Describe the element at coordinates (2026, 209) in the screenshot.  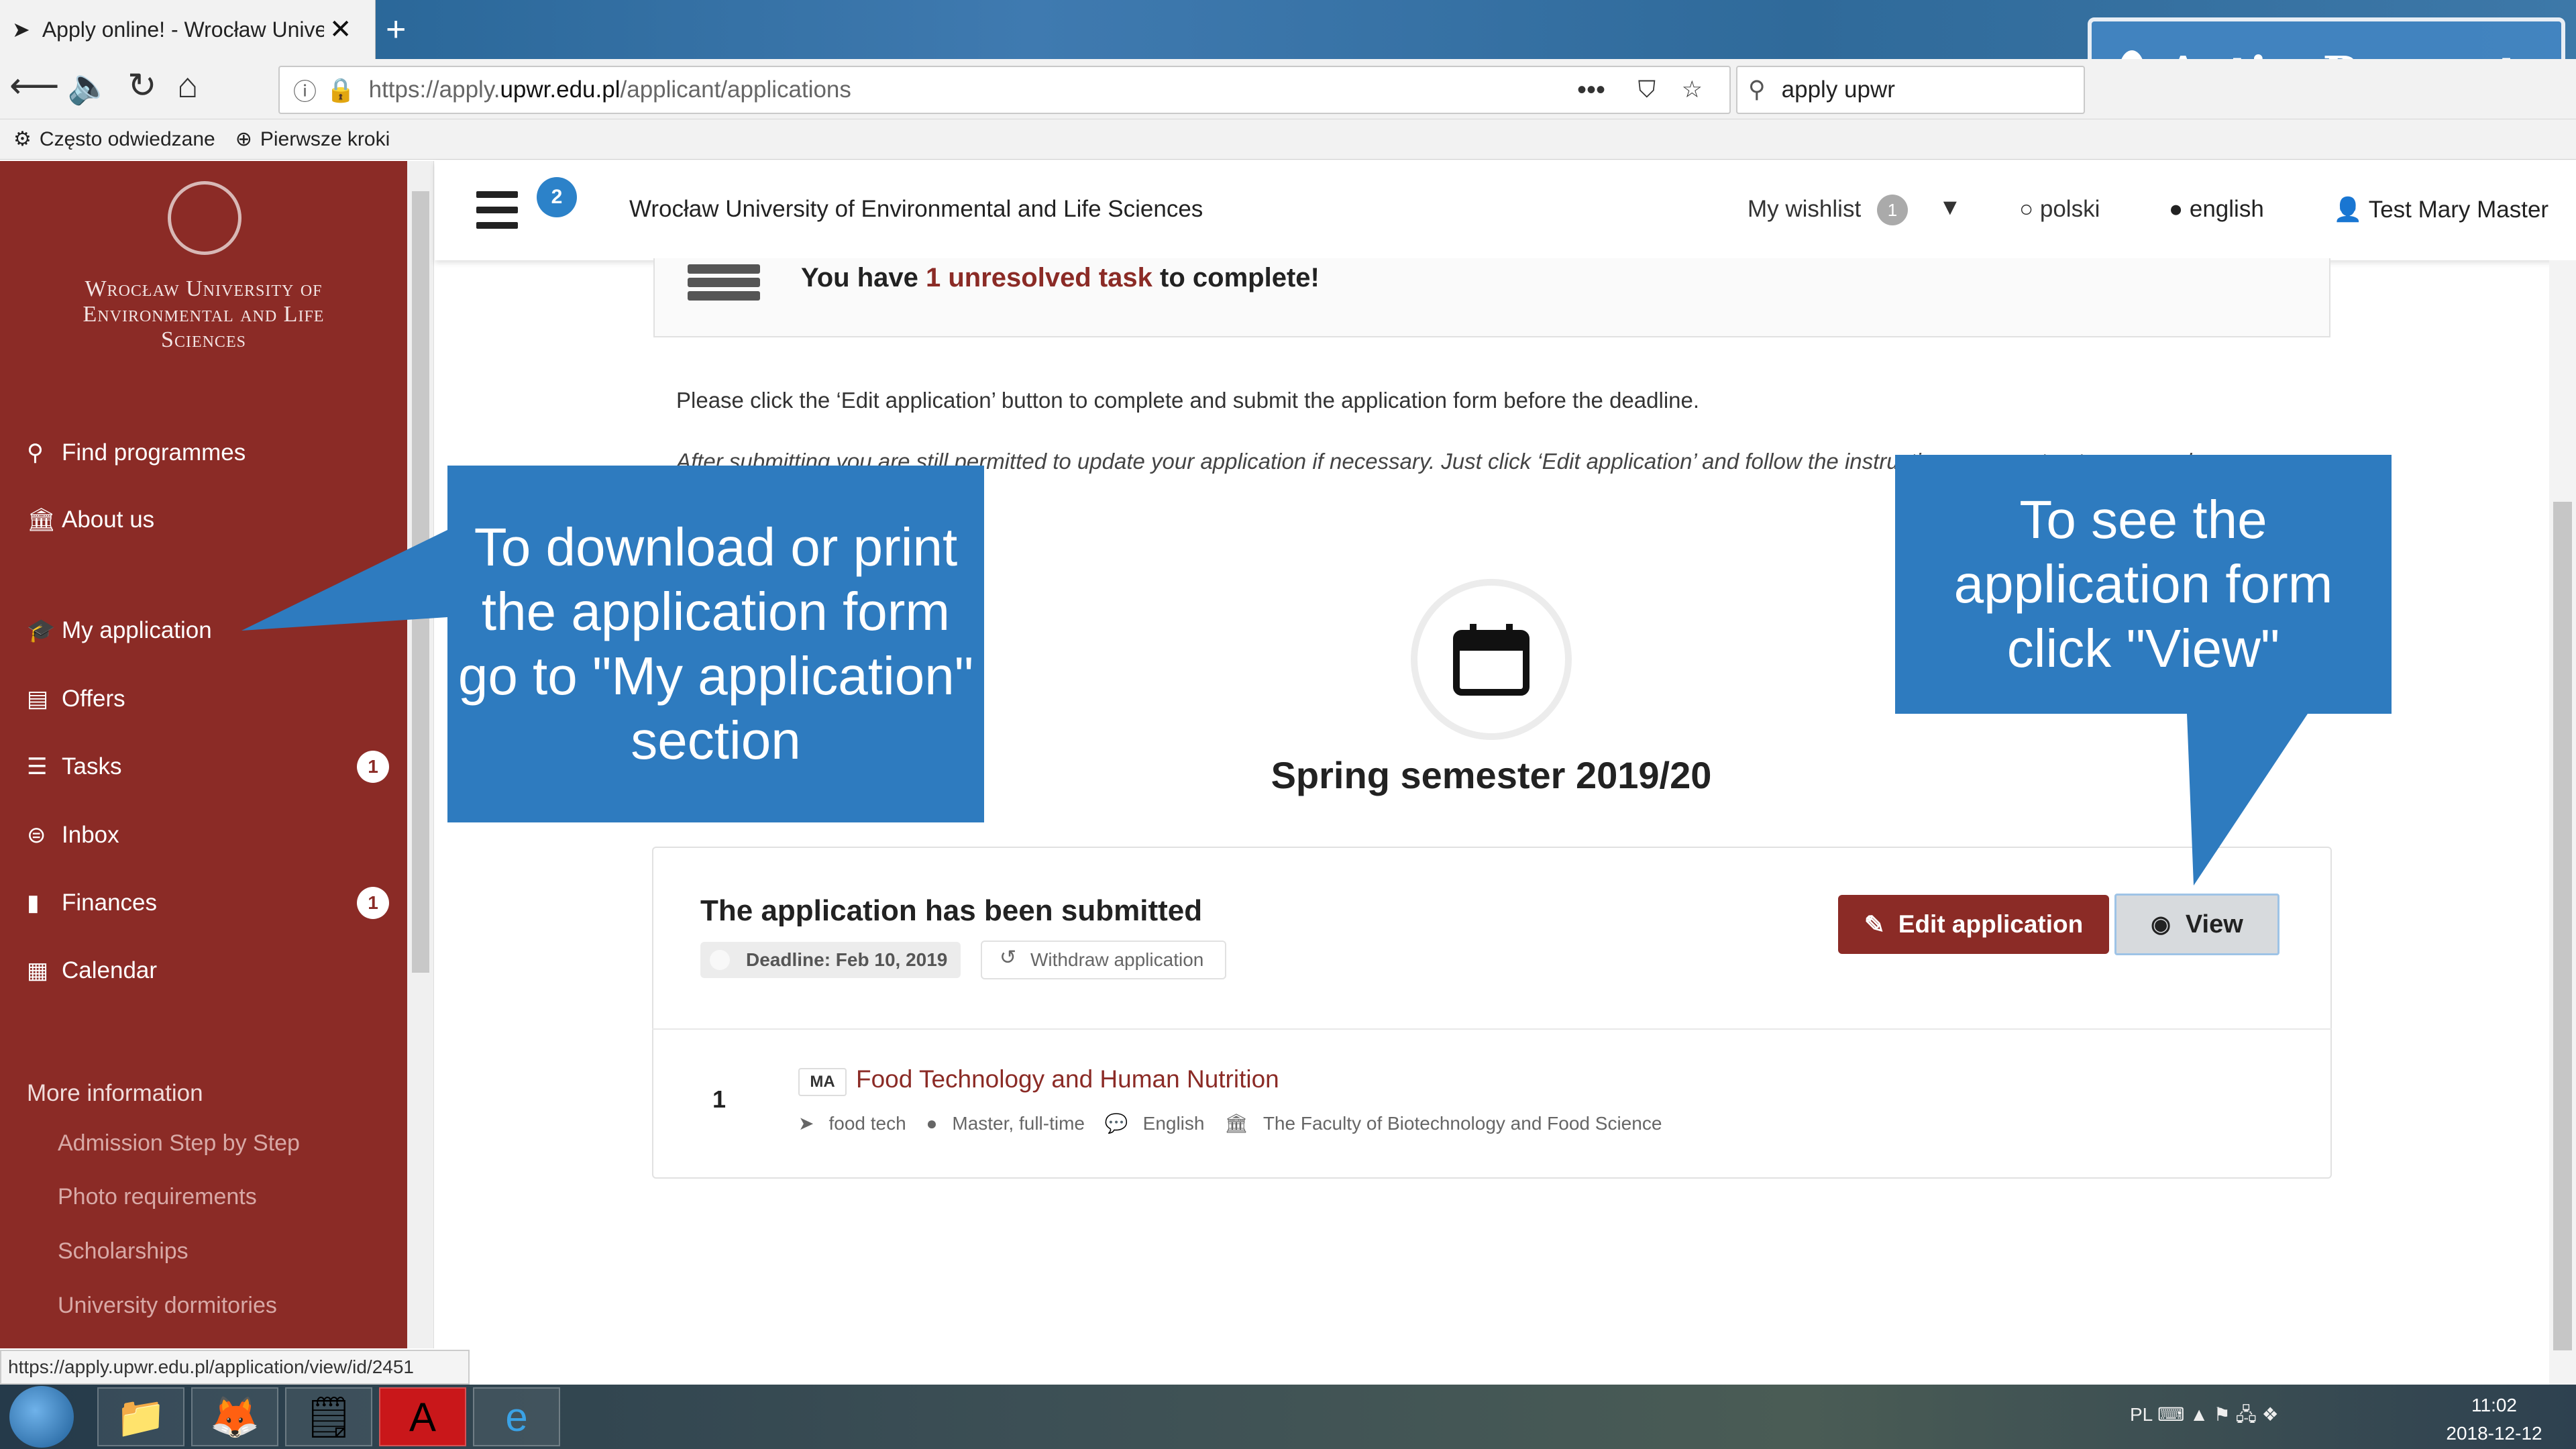
I see `radio-empty-icon: ○` at that location.